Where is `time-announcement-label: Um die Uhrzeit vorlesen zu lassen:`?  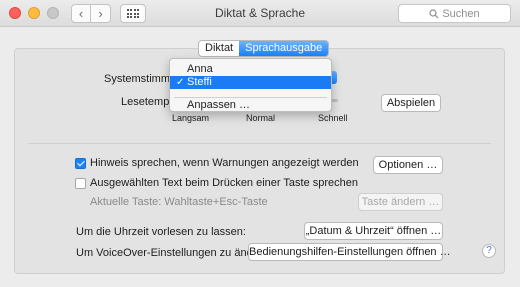 time-announcement-label: Um die Uhrzeit vorlesen zu lassen: is located at coordinates (161, 232).